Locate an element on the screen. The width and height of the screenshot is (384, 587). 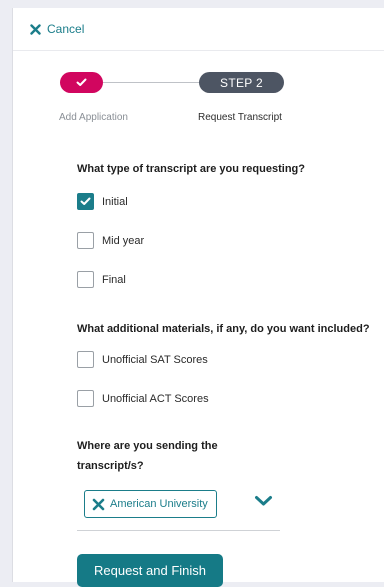
option-initial: Initial is located at coordinates (102, 201).